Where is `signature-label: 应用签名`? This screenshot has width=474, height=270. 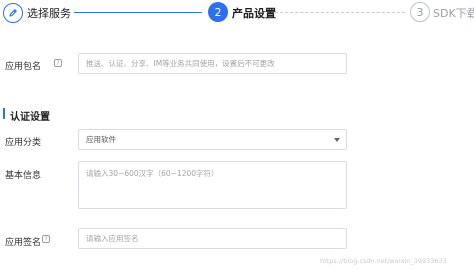
signature-label: 应用签名 is located at coordinates (23, 243).